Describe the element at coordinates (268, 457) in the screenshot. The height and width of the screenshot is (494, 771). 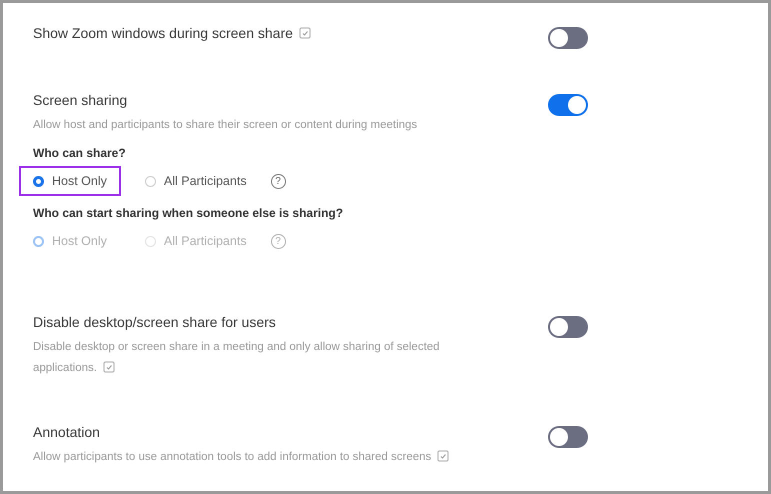
I see `setting-description: Allow participants to use annotation tools to add information to shared screens` at that location.